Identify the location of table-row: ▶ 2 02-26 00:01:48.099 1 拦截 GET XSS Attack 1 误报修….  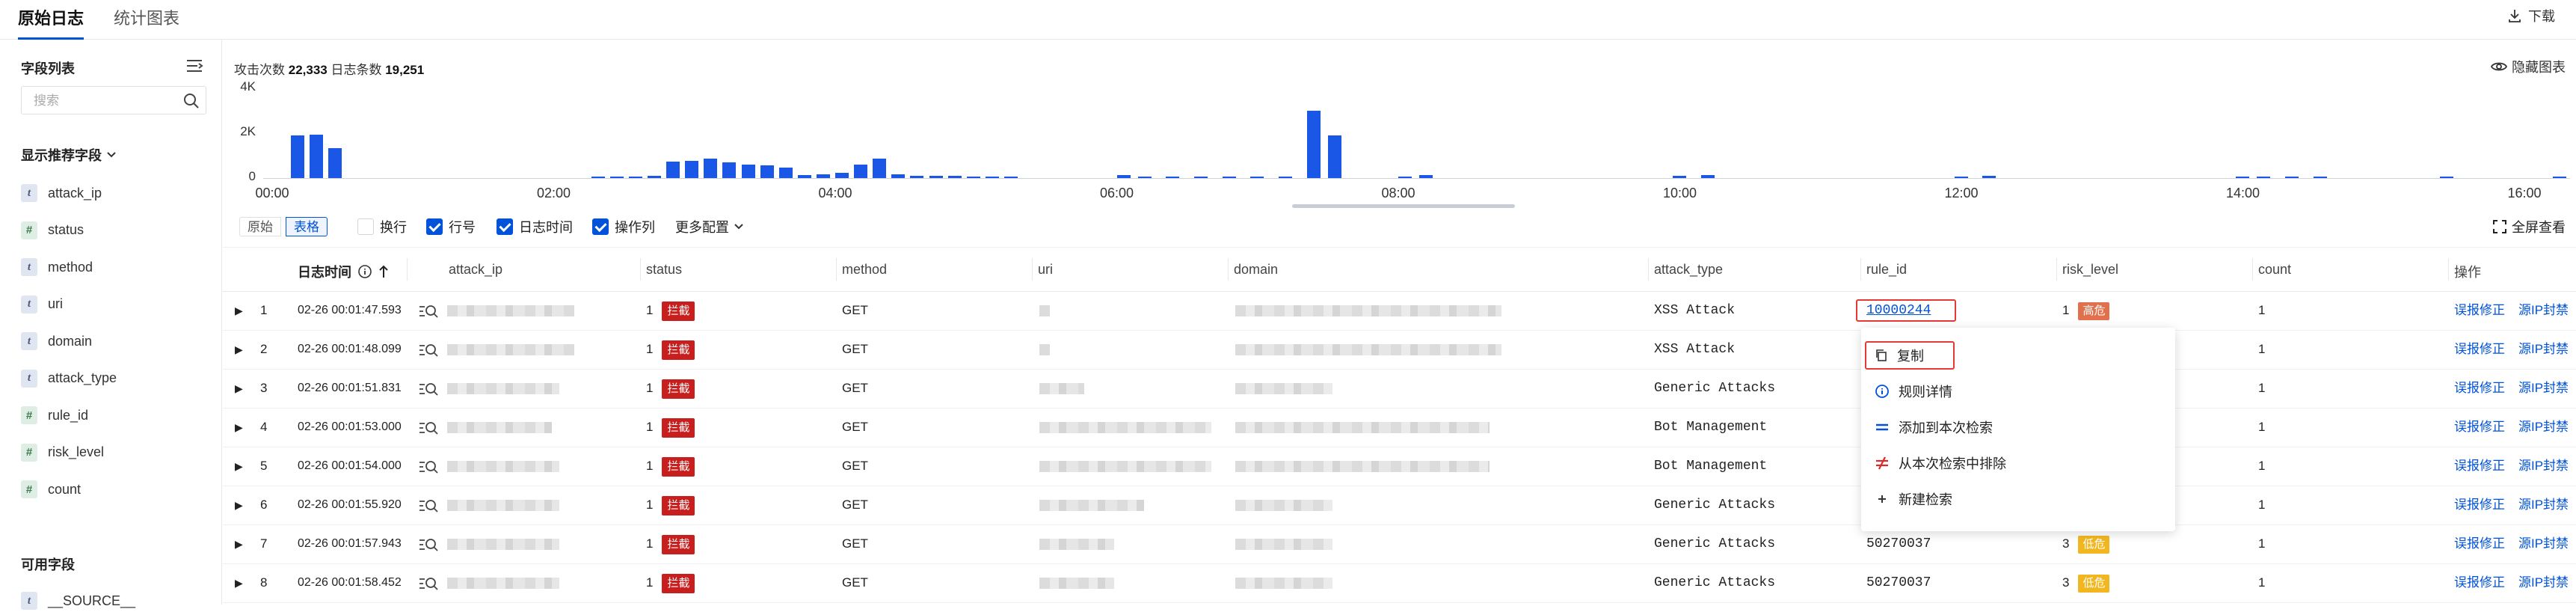
(1399, 350).